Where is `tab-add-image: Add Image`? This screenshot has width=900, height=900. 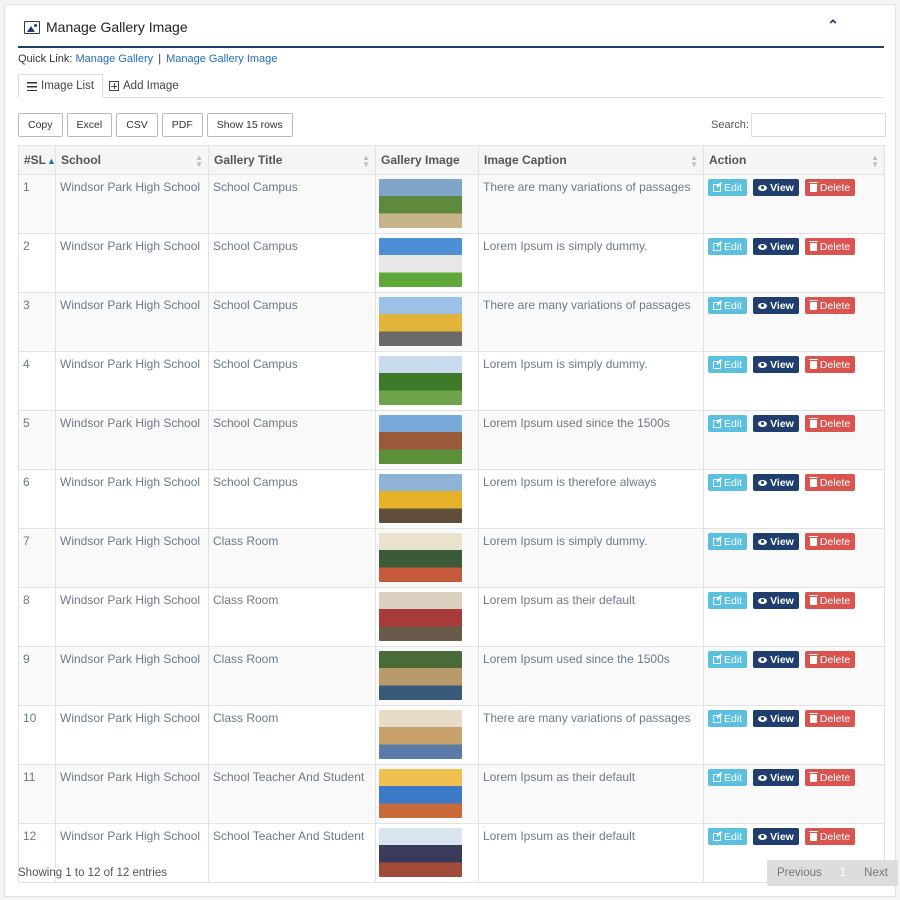
tab-add-image: Add Image is located at coordinates (144, 86).